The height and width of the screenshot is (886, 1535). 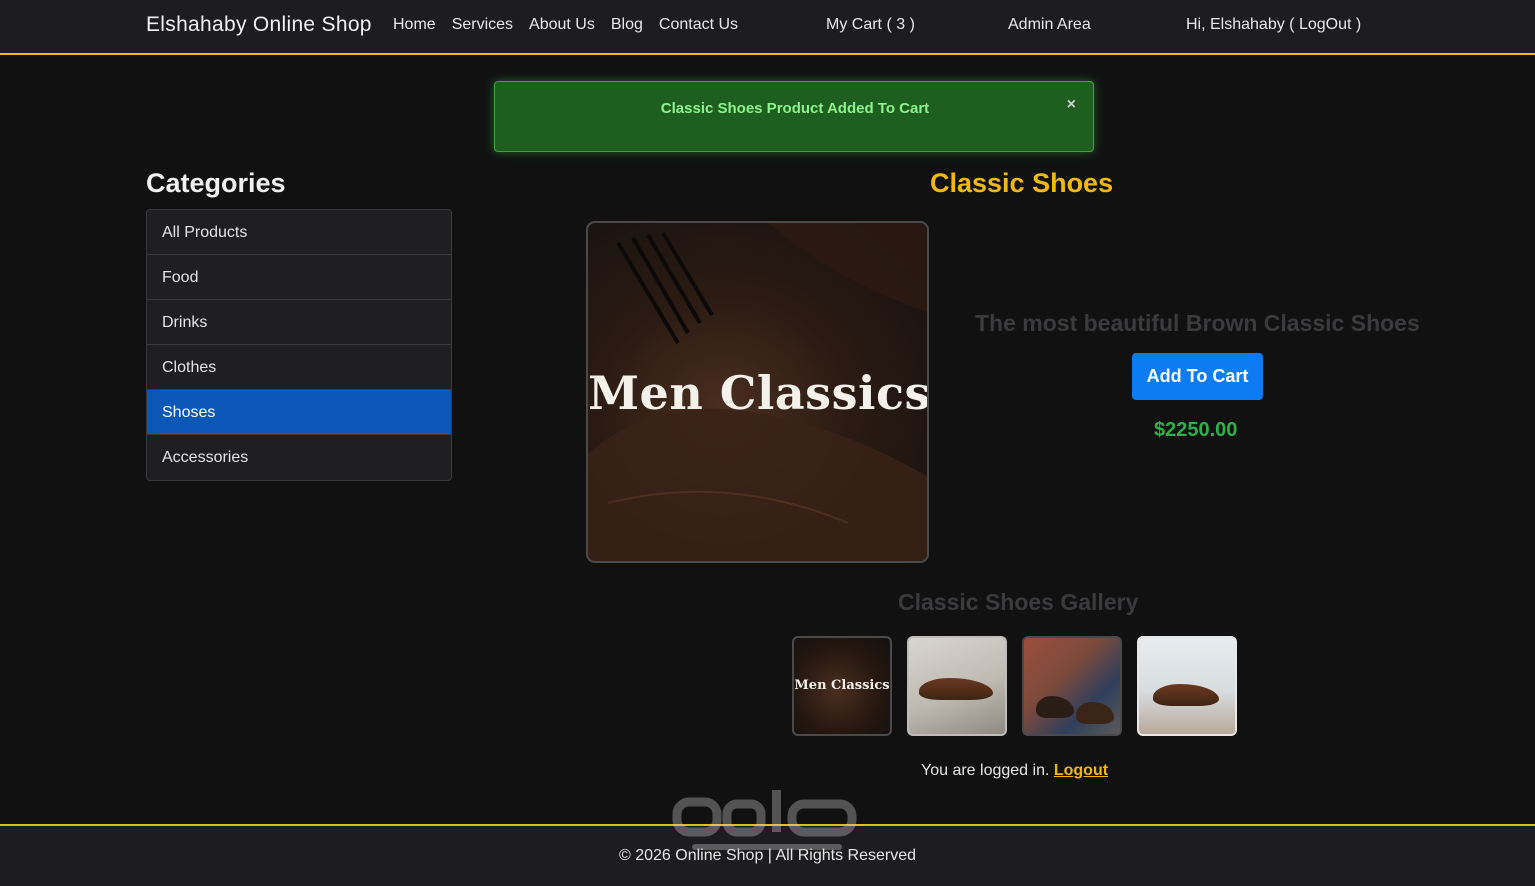 I want to click on category-clothes: Clothes, so click(x=299, y=367).